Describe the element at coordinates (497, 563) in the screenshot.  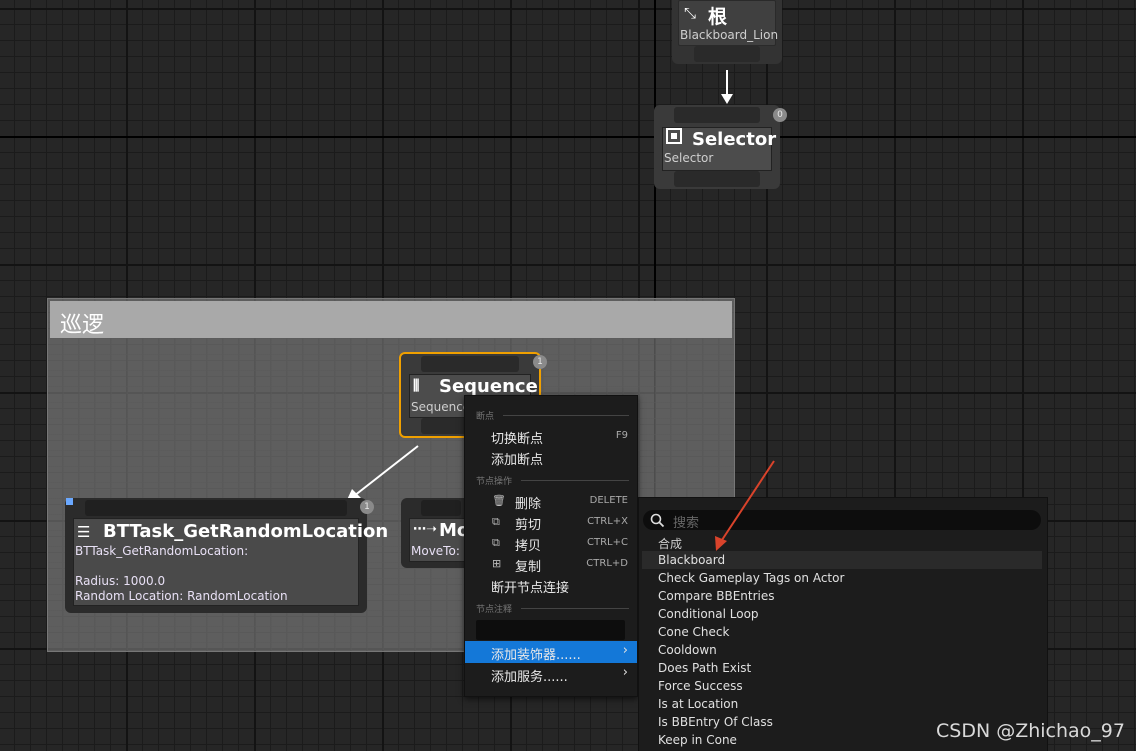
I see `duplicate-icon: ⊞` at that location.